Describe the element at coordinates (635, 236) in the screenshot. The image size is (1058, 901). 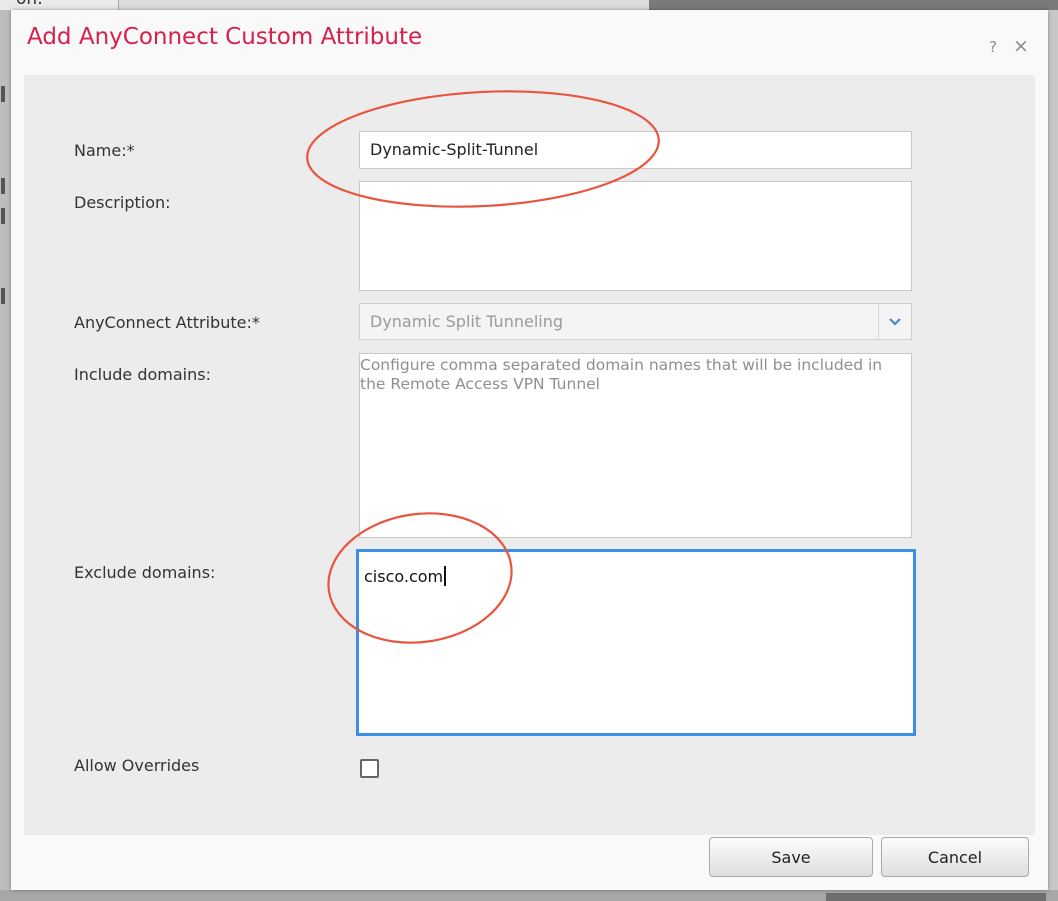
I see `description-textarea` at that location.